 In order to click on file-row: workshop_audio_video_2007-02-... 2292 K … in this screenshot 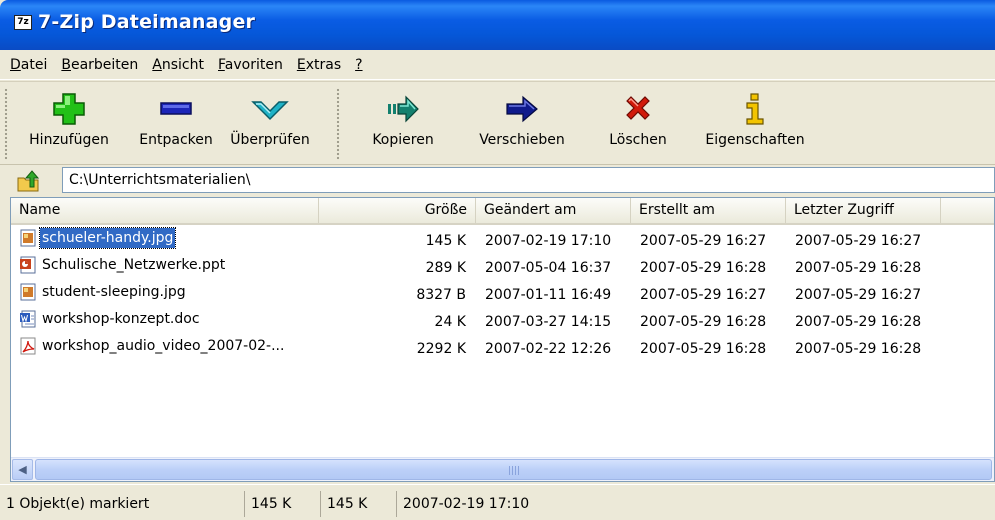, I will do `click(502, 349)`.